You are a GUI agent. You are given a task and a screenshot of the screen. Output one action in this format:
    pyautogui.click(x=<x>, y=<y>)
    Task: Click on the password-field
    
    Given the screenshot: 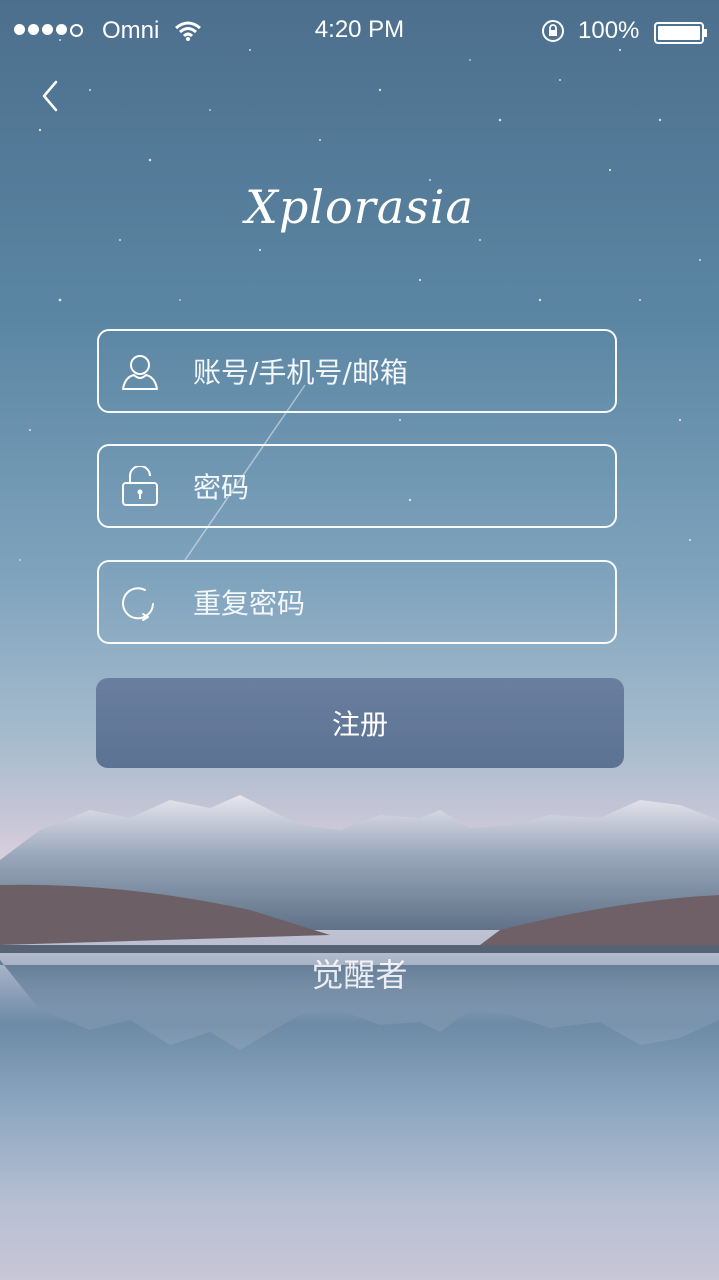 What is the action you would take?
    pyautogui.click(x=357, y=486)
    